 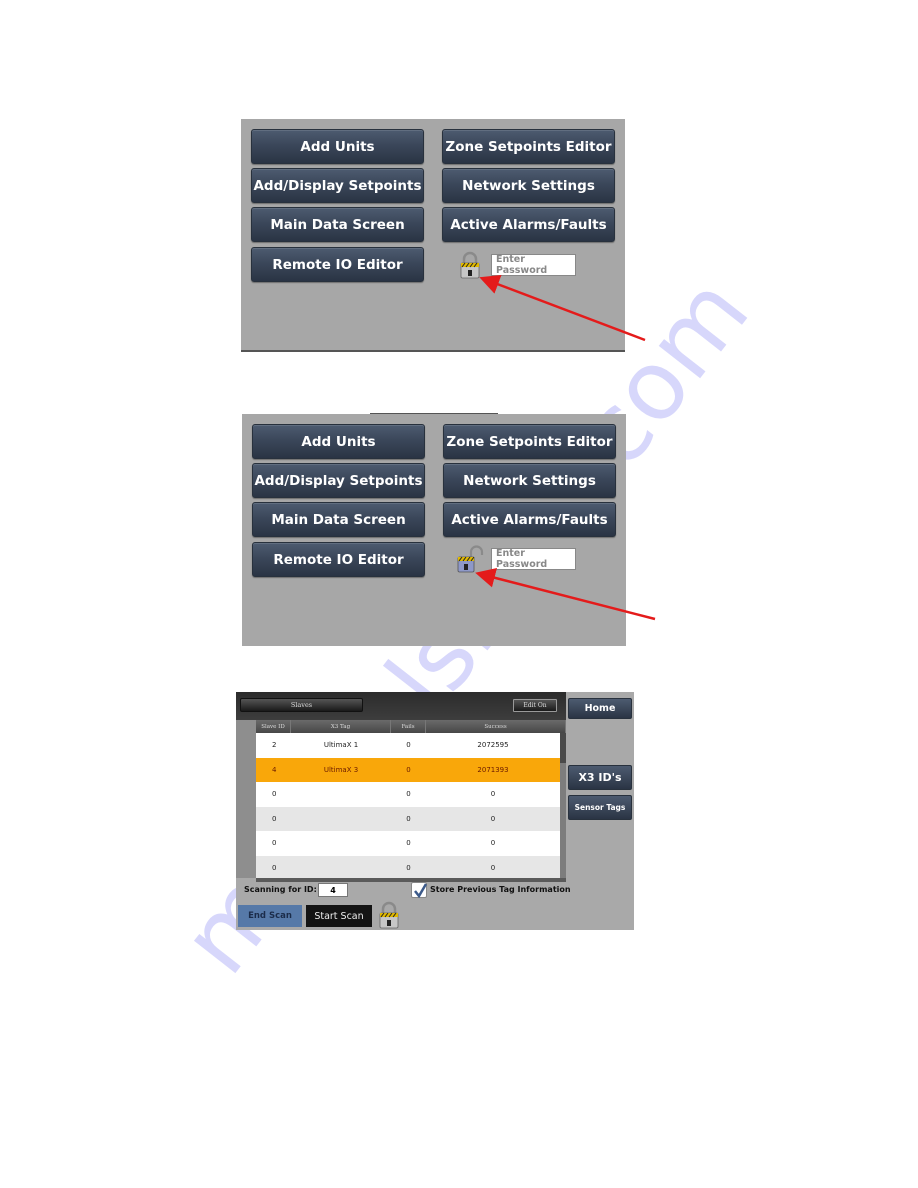 I want to click on end-scan-button: End Scan, so click(x=270, y=916).